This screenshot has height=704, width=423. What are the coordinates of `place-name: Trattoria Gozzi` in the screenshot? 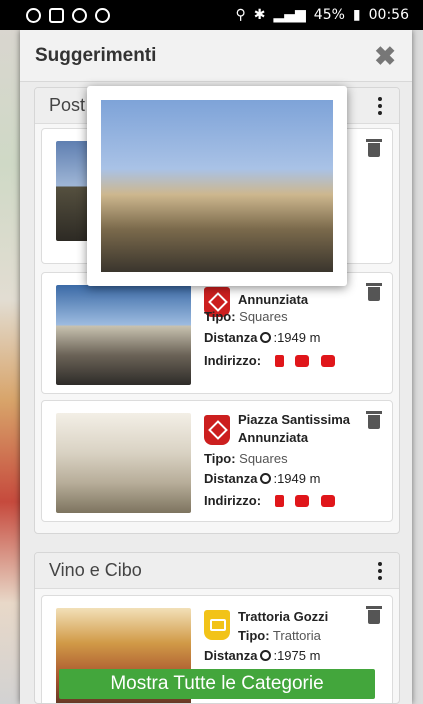 It's located at (283, 616).